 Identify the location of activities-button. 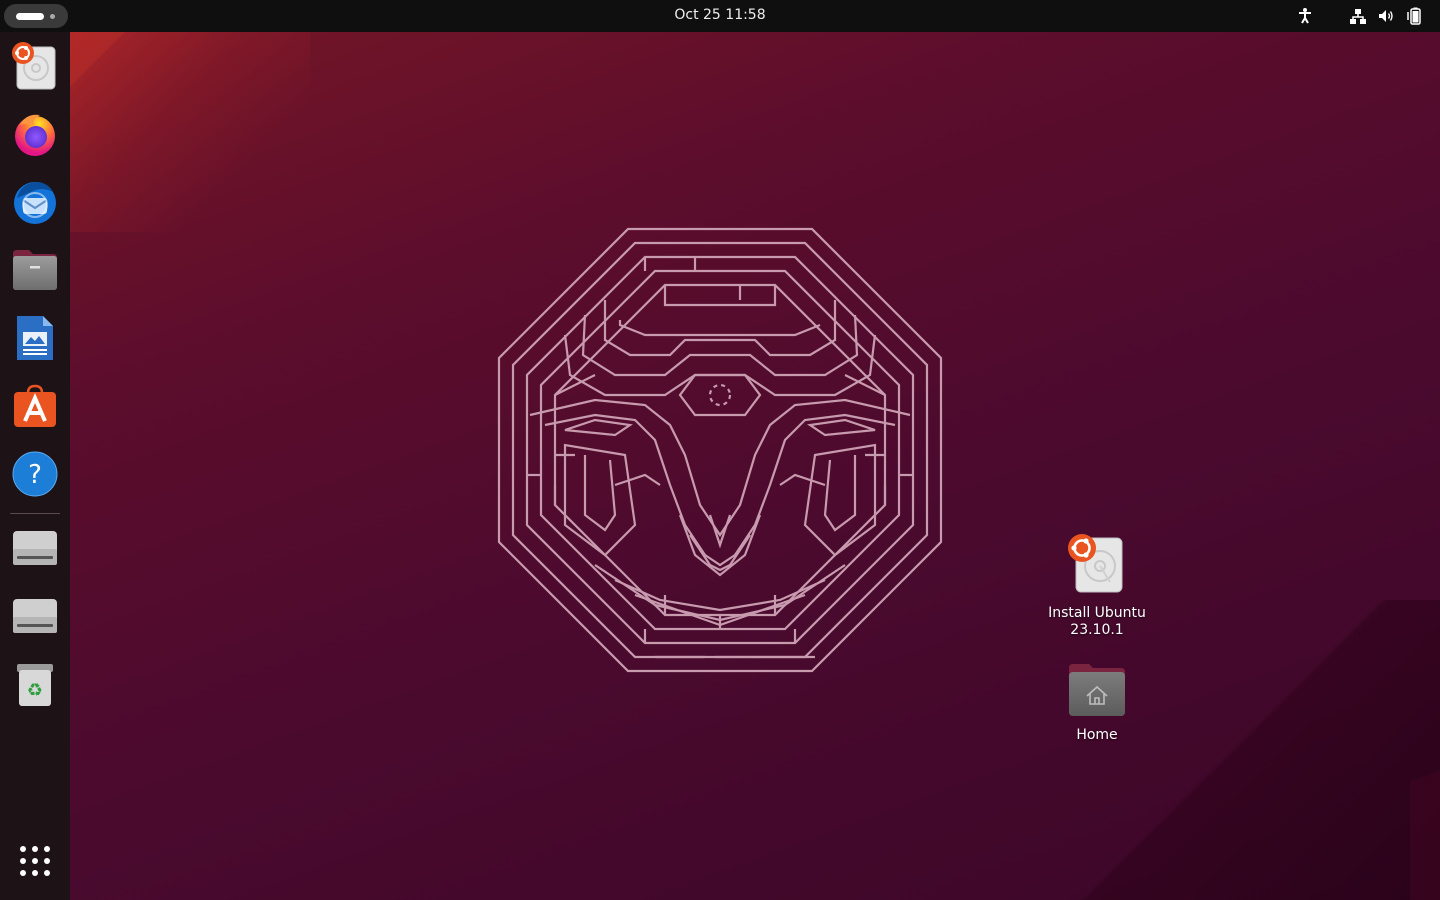
(36, 16).